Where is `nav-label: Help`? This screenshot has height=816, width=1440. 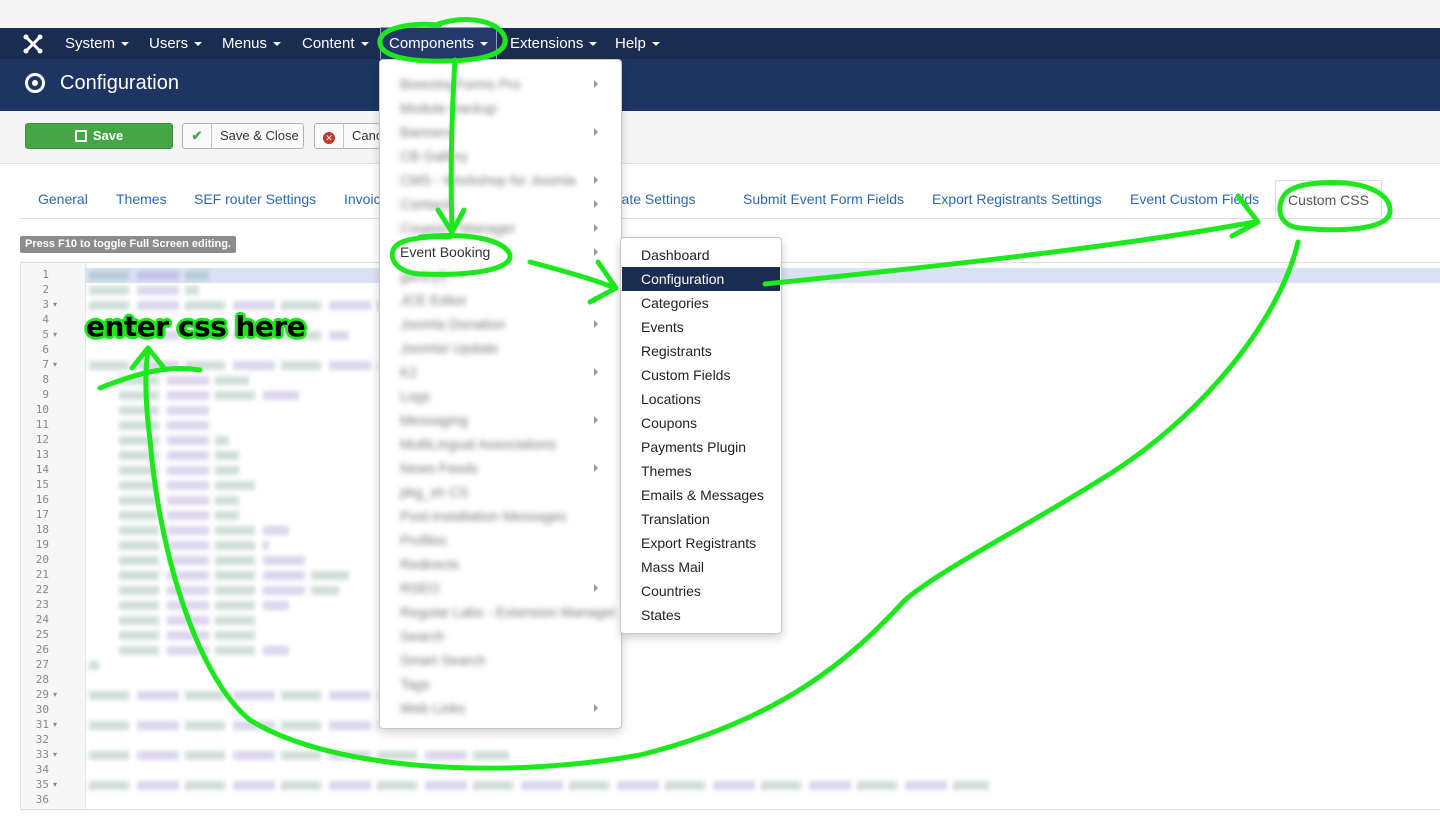
nav-label: Help is located at coordinates (630, 43).